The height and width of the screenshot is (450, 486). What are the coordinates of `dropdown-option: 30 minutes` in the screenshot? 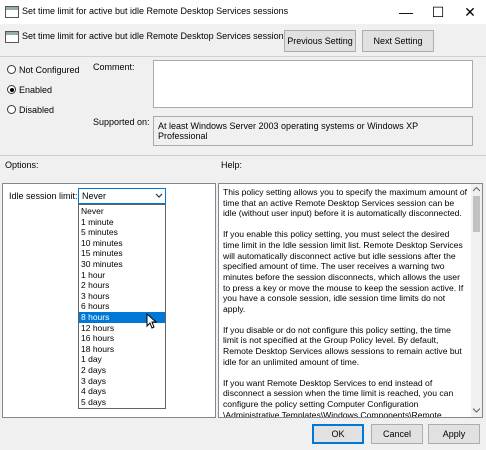 It's located at (122, 264).